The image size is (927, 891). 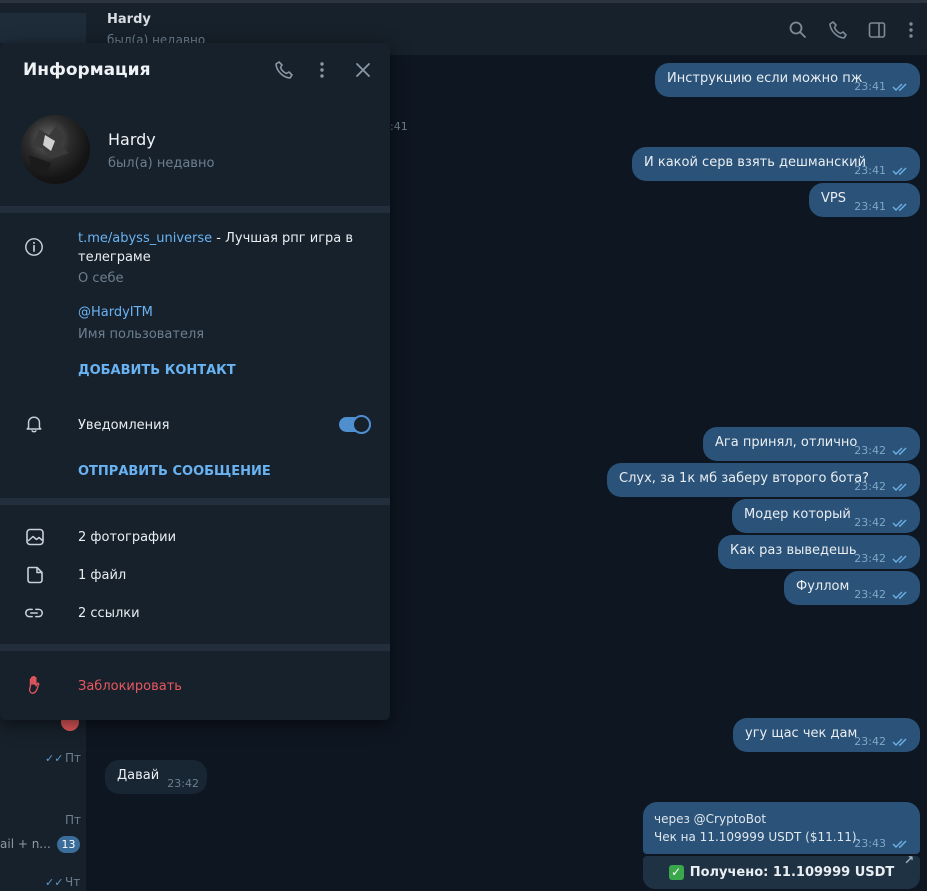 What do you see at coordinates (87, 70) in the screenshot?
I see `panel-title: Информация` at bounding box center [87, 70].